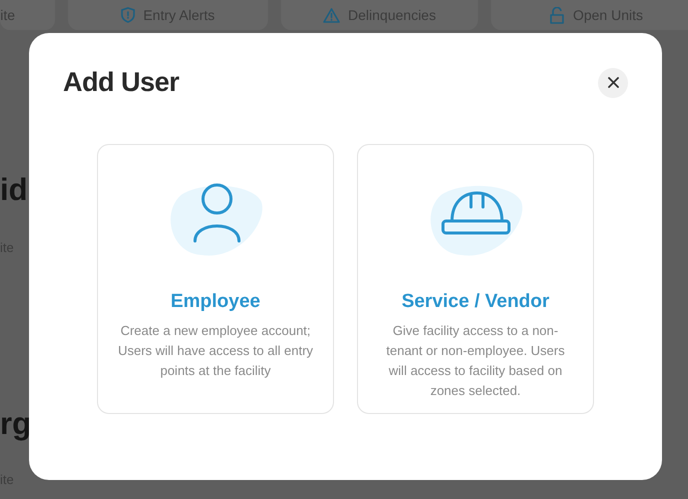 The image size is (688, 499). I want to click on option-title: Employee, so click(215, 302).